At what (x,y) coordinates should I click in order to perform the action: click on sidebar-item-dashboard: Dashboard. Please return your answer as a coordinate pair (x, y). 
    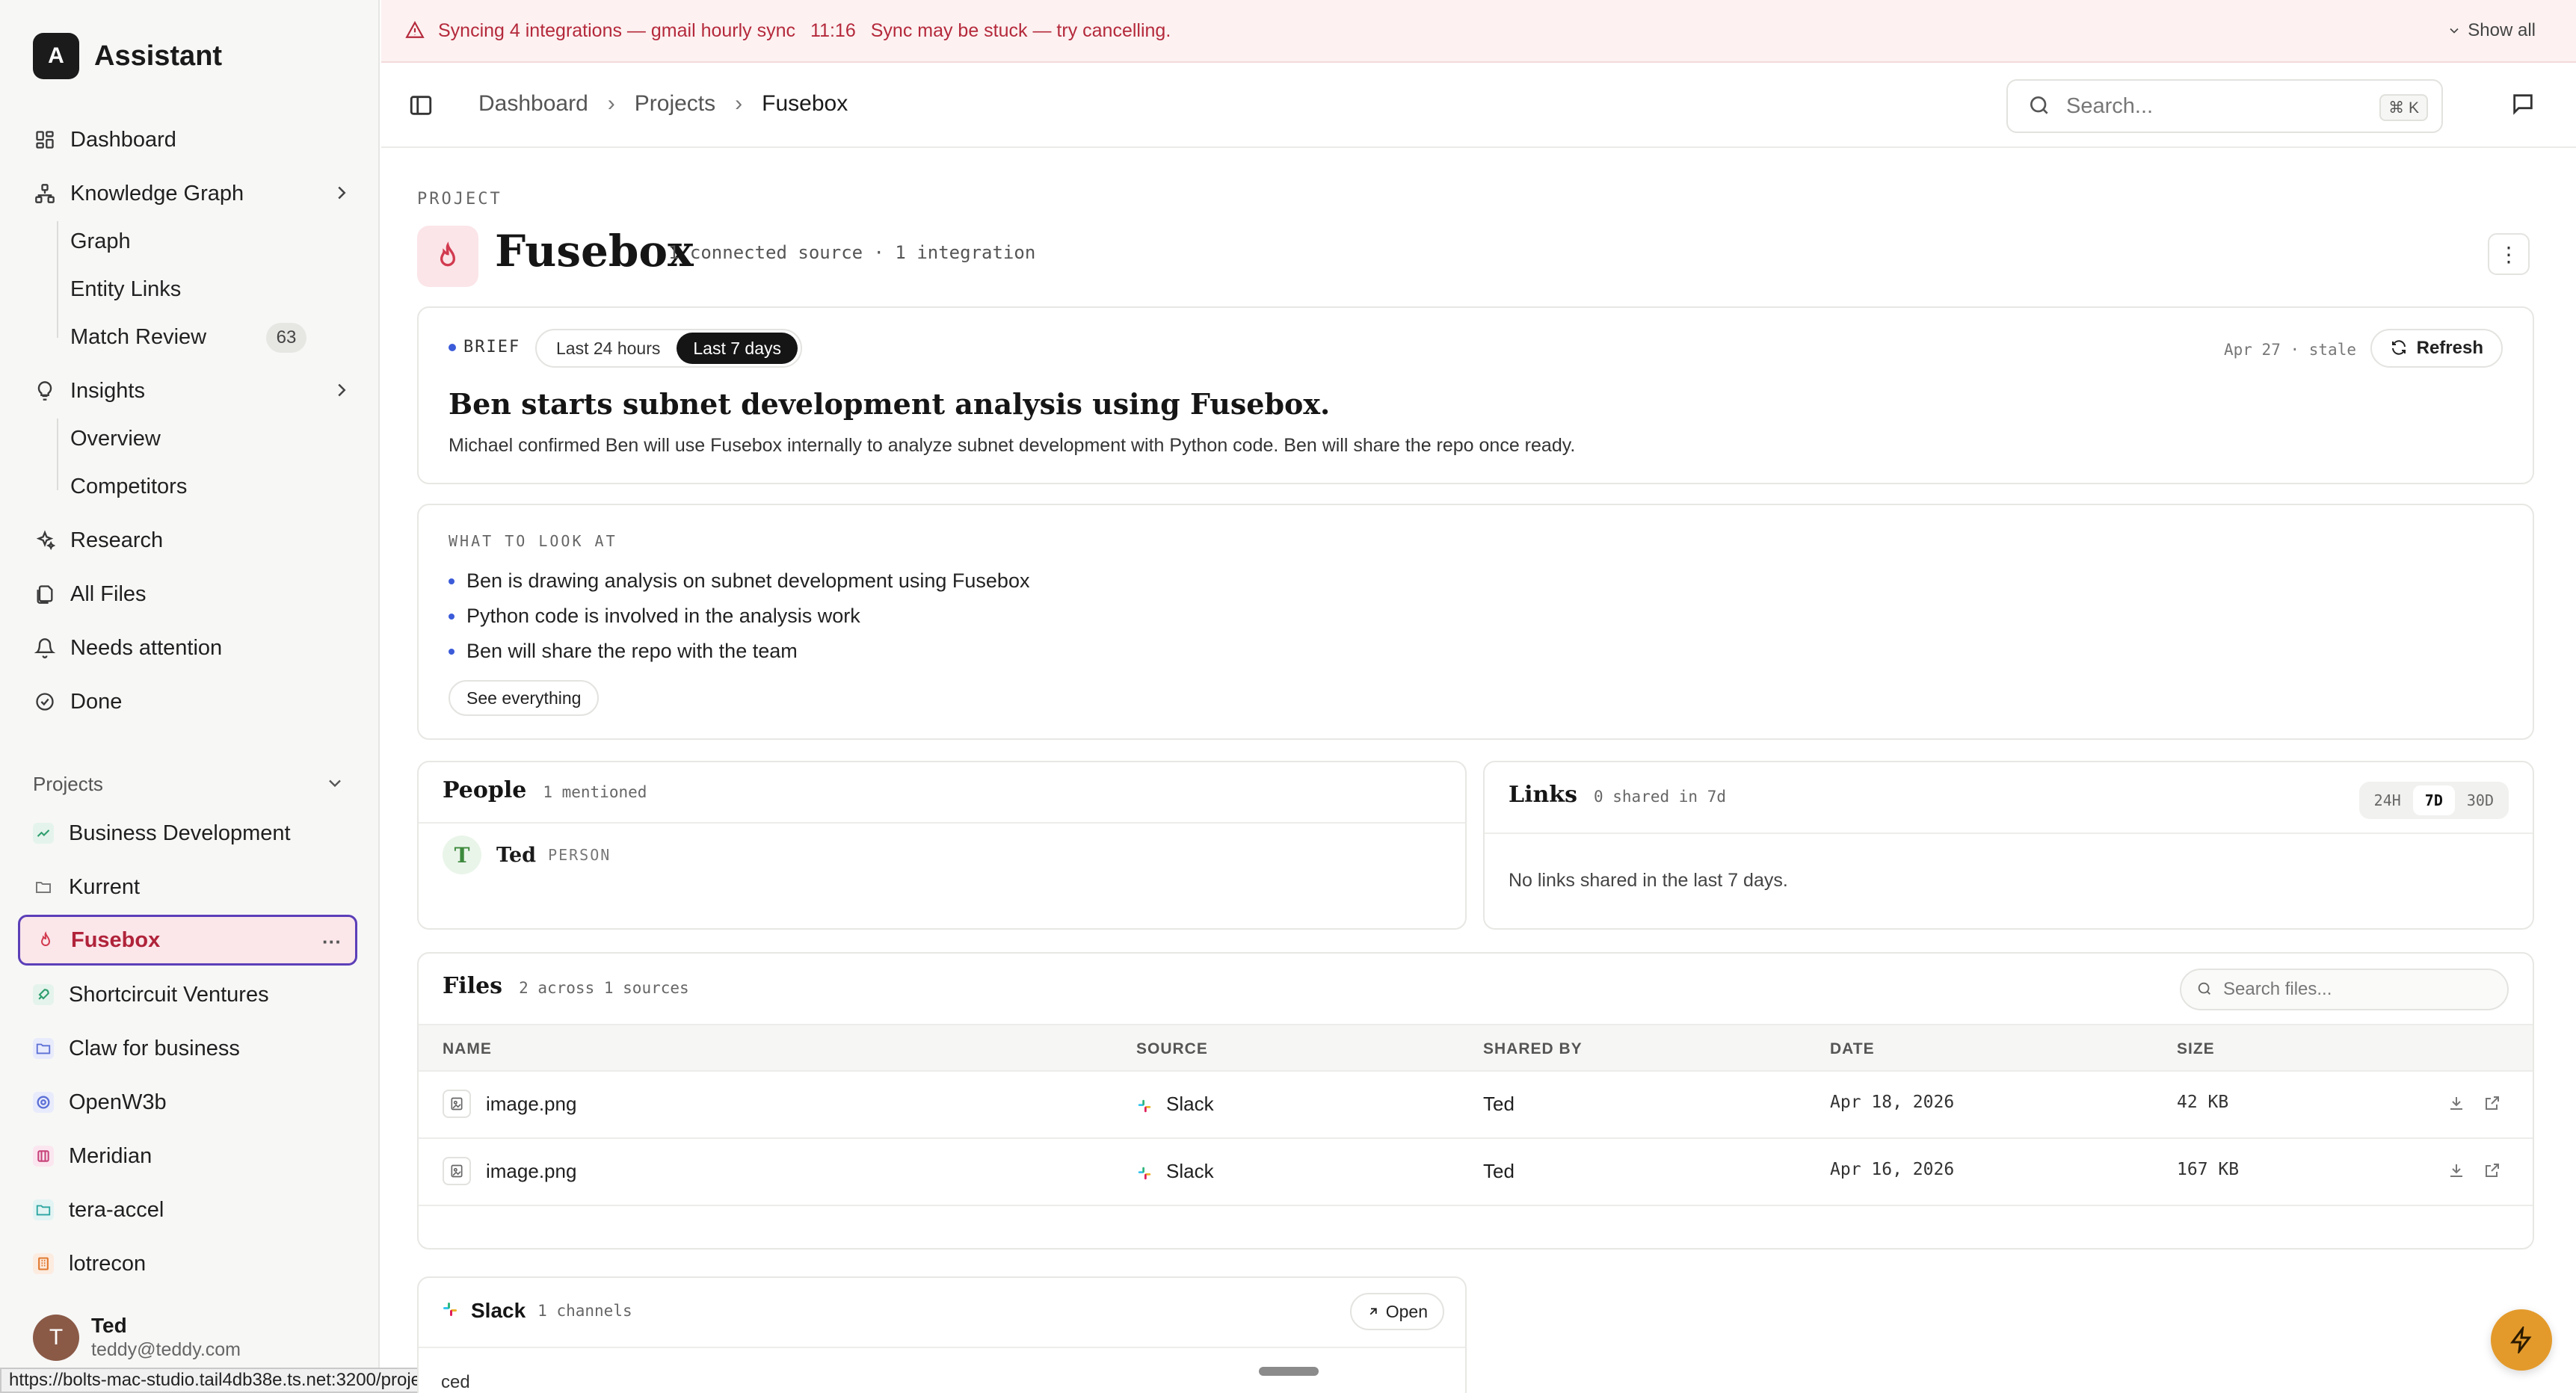
    Looking at the image, I should click on (193, 139).